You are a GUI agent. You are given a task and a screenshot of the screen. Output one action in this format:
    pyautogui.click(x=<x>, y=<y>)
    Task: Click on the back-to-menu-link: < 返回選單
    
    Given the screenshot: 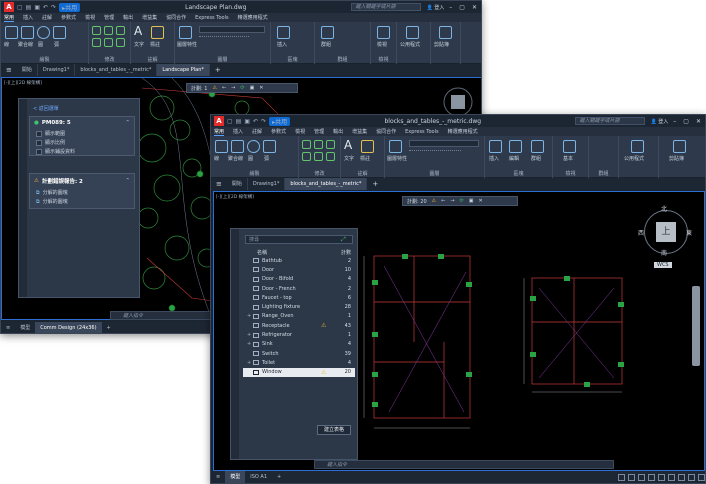 What is the action you would take?
    pyautogui.click(x=46, y=108)
    